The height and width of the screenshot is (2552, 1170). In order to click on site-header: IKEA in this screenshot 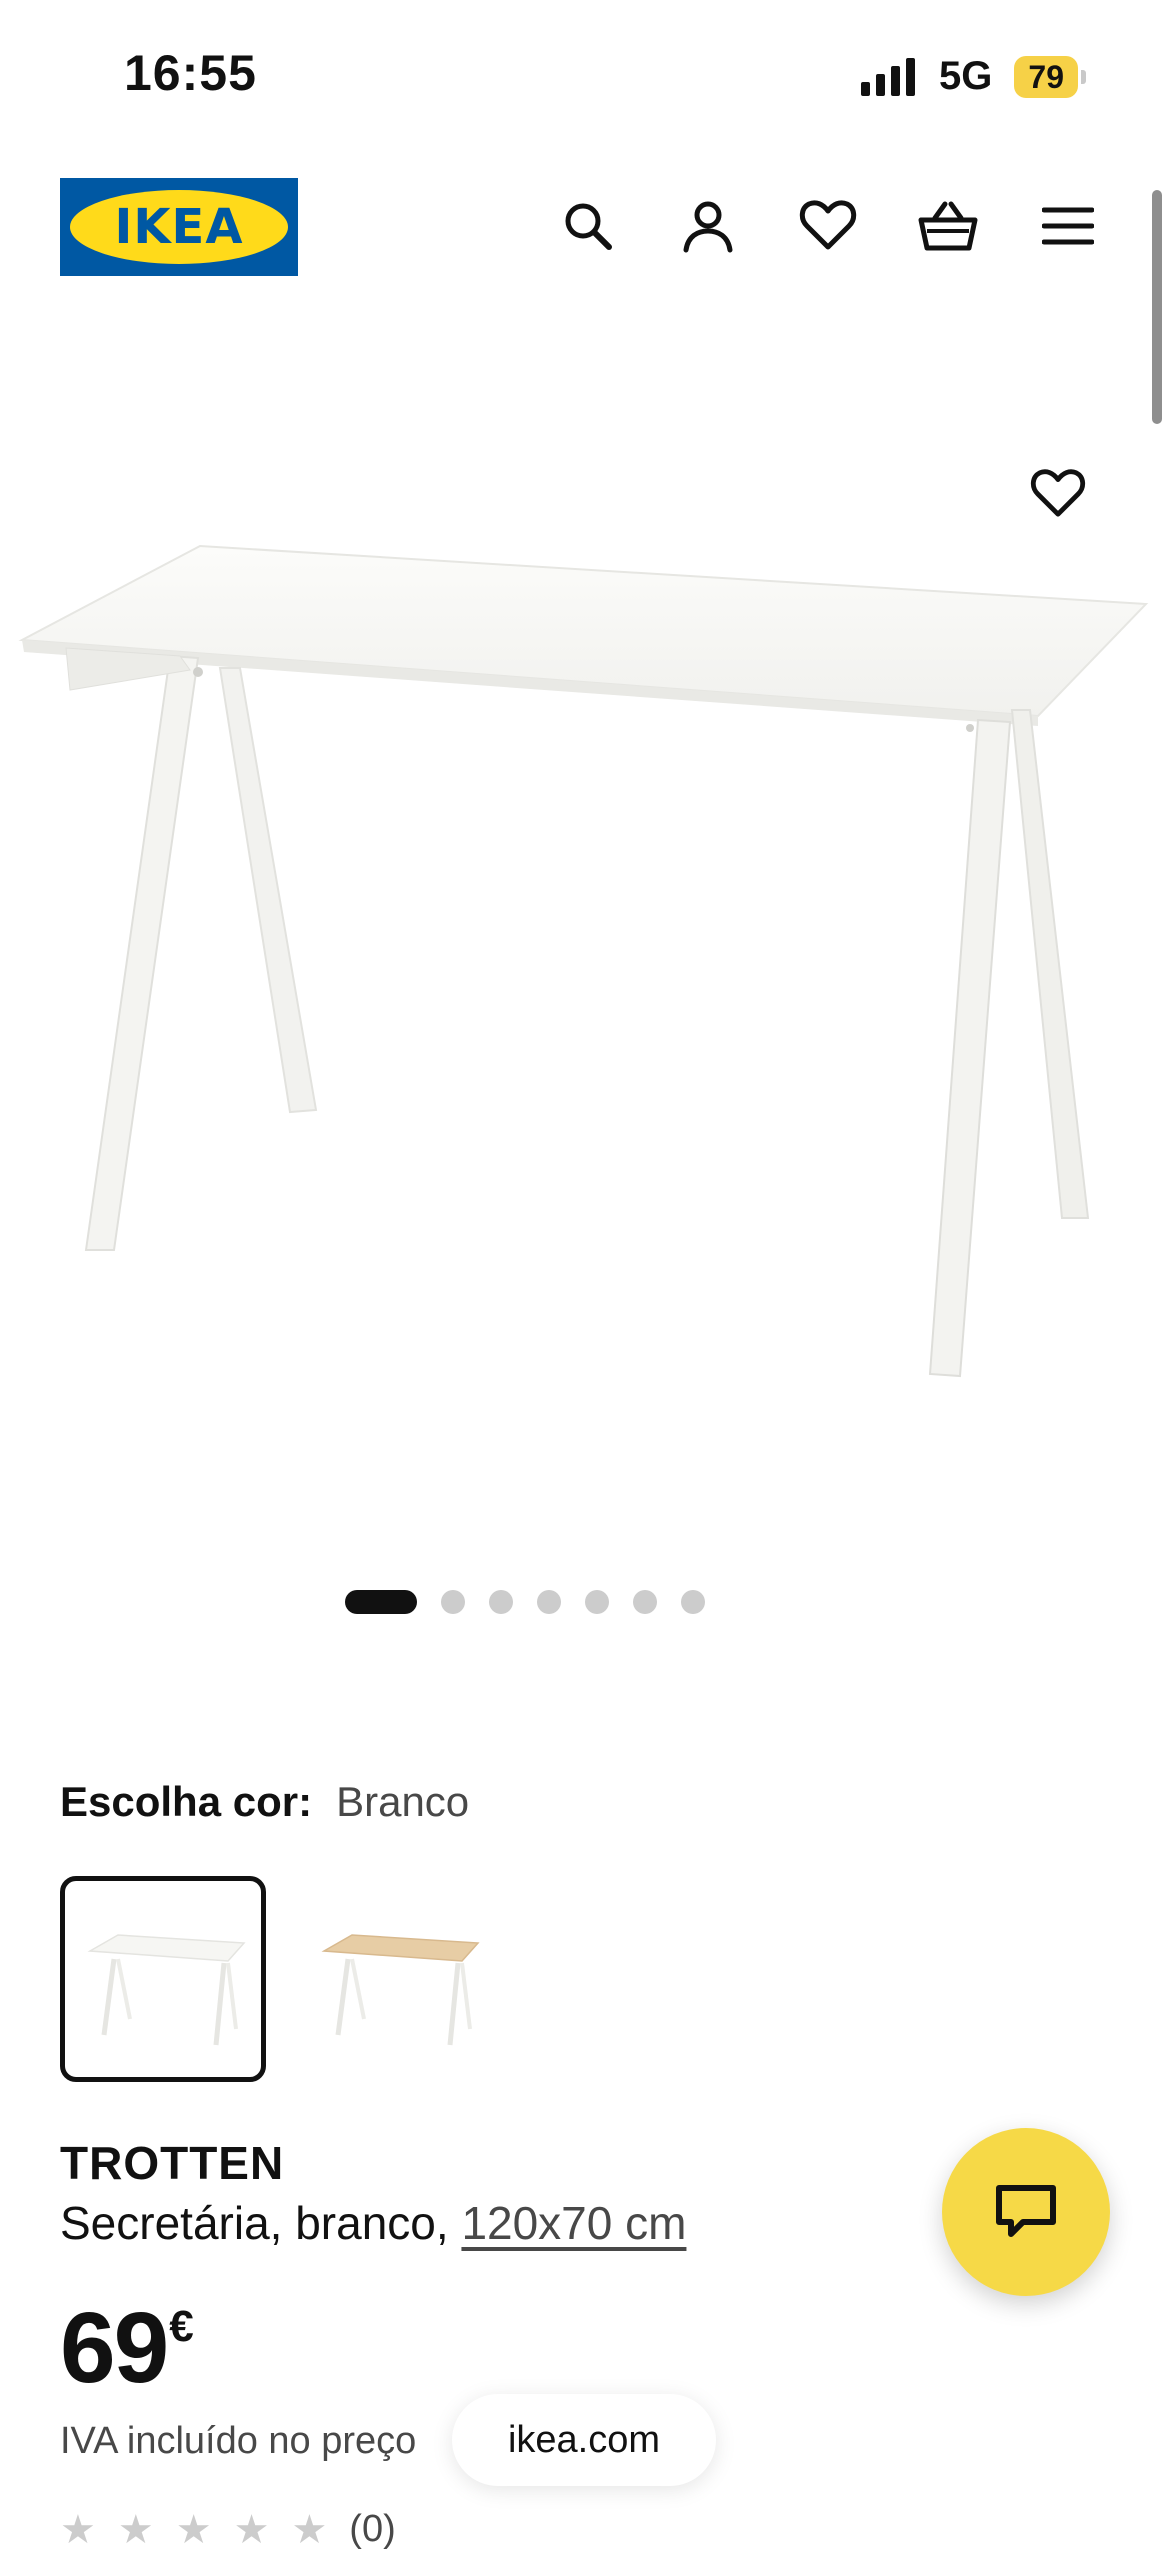, I will do `click(585, 225)`.